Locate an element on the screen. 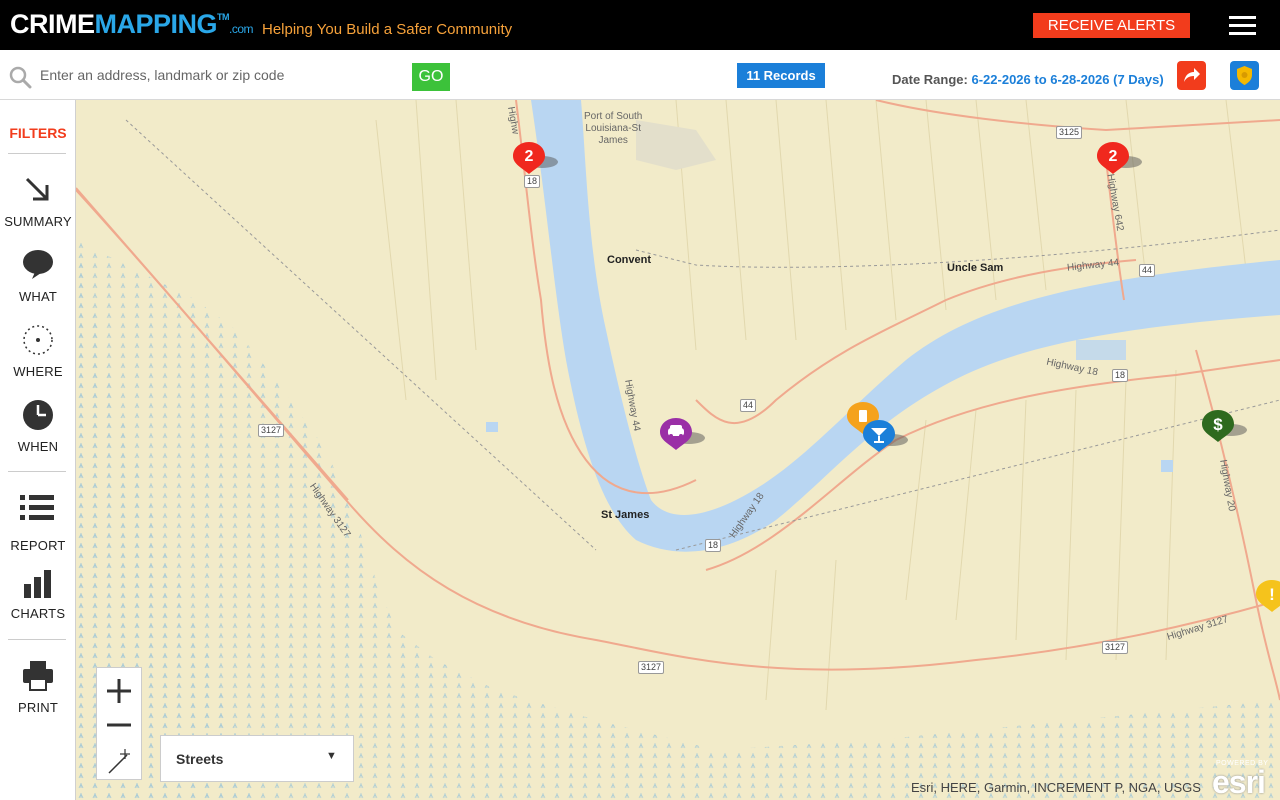  date-range-label: Date Range: is located at coordinates (930, 79).